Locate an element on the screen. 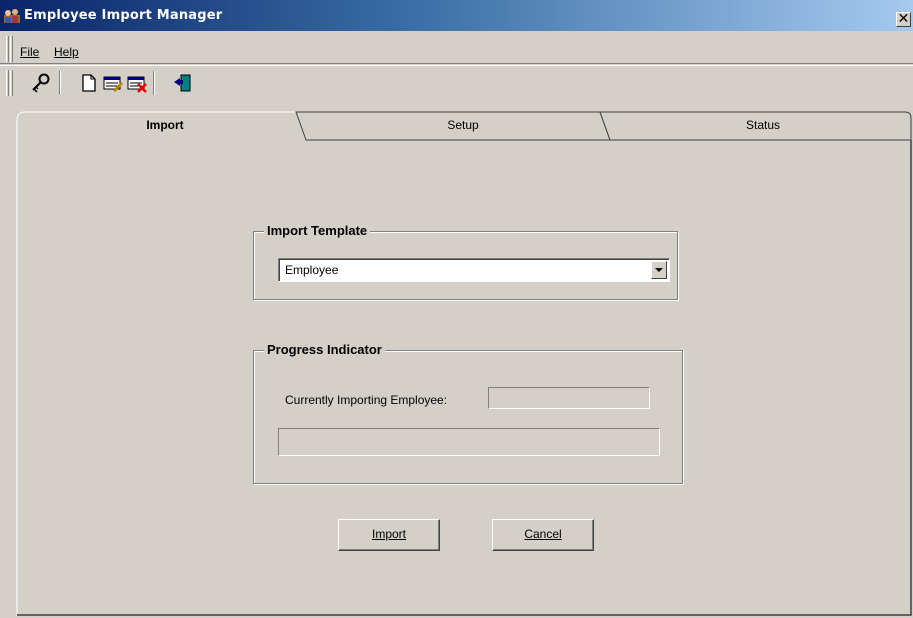 The height and width of the screenshot is (618, 913). import-template-group: Import Template Employee is located at coordinates (465, 261).